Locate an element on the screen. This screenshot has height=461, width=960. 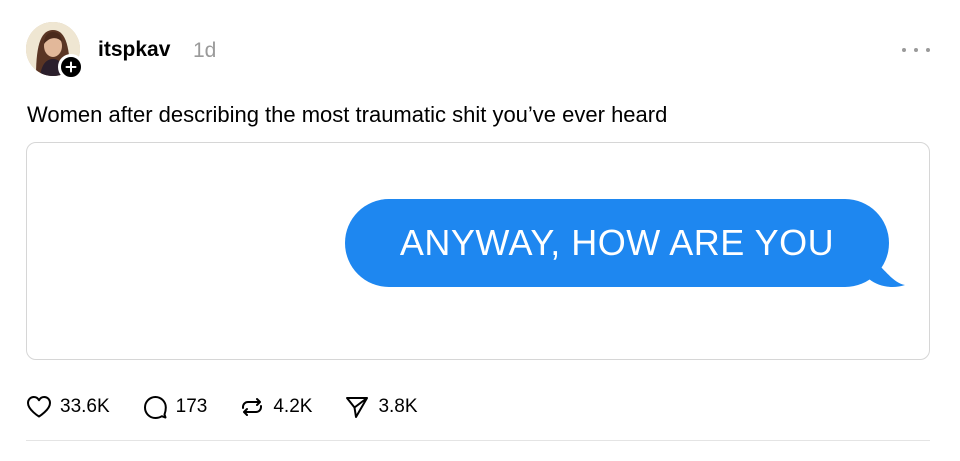
reply-button: 173 is located at coordinates (175, 407).